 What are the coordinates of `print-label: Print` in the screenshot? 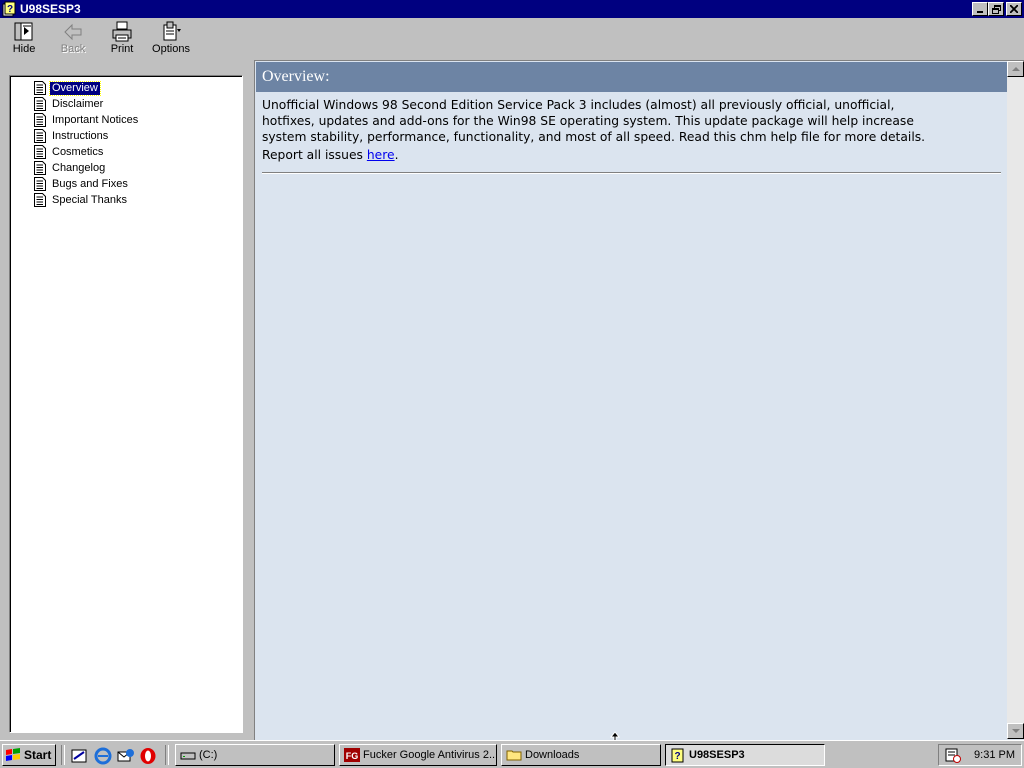 It's located at (122, 49).